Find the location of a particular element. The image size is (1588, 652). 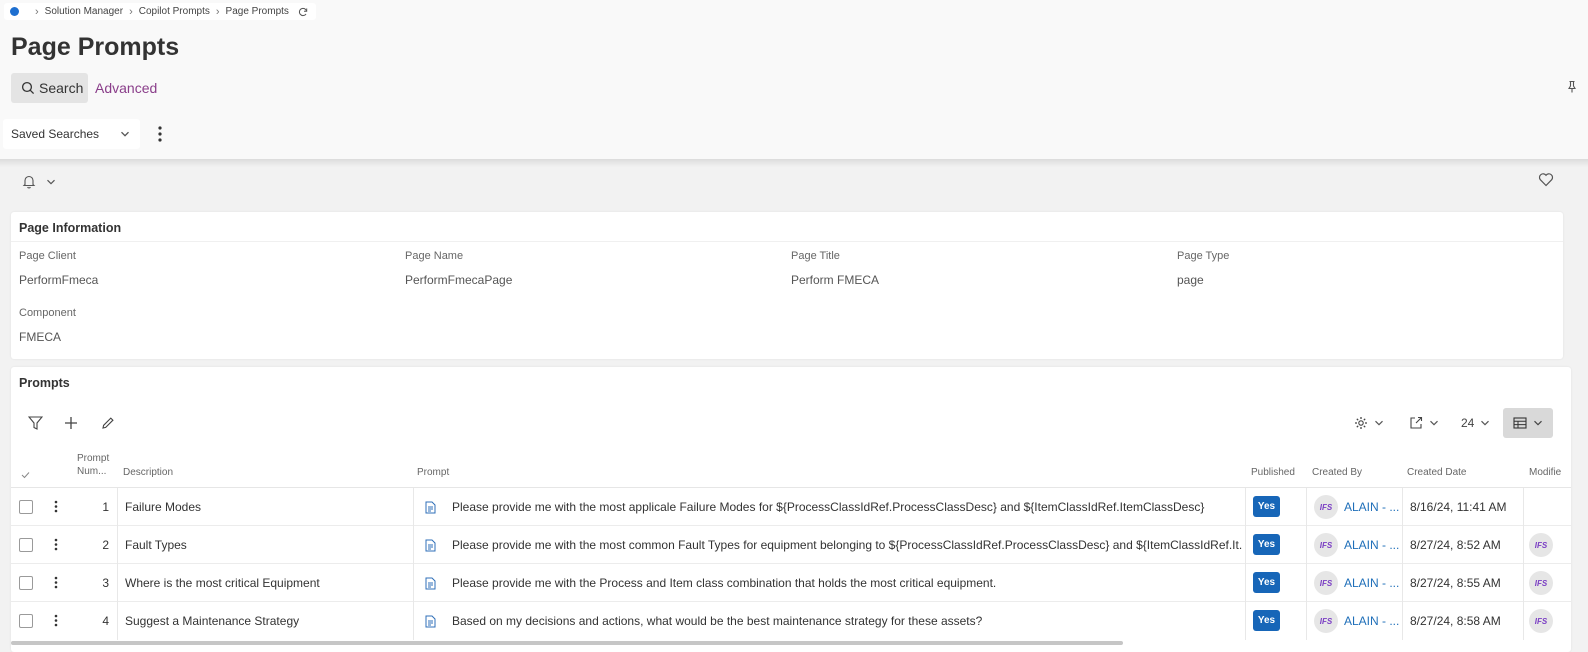

table-view-button is located at coordinates (1528, 423).